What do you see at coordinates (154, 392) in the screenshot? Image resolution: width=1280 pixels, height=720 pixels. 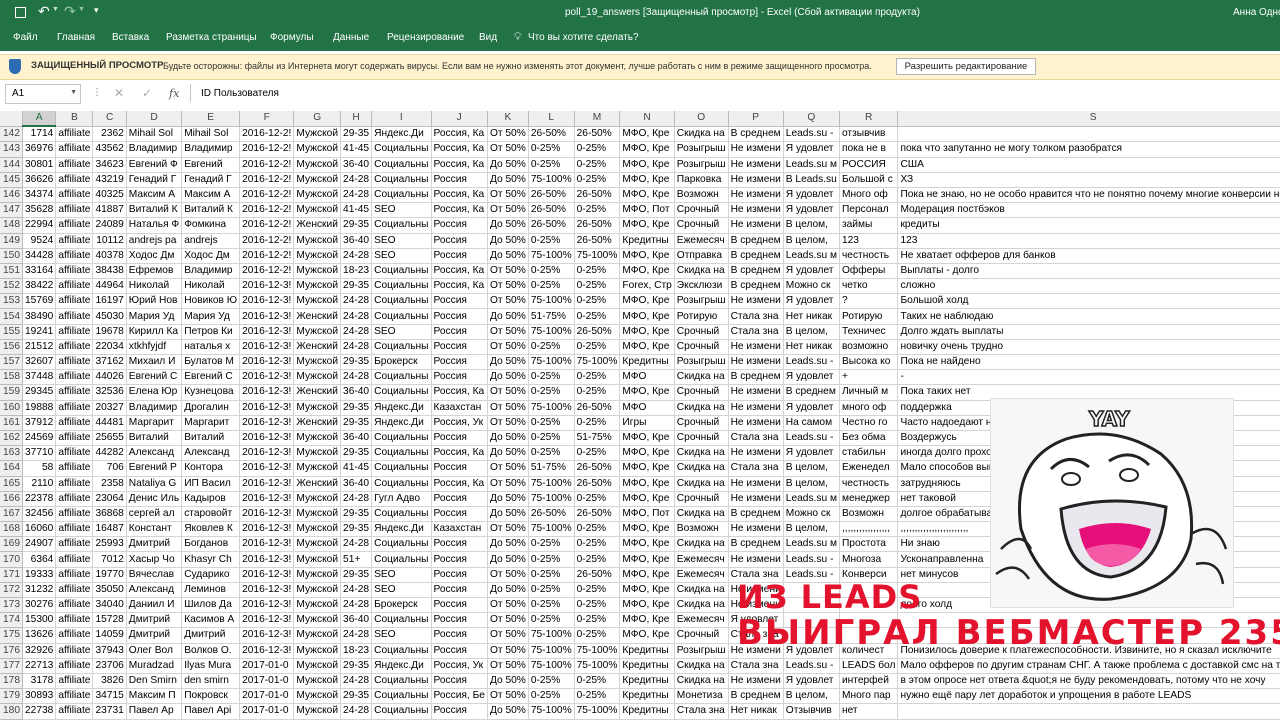 I see `cell-d: Елена Юр` at bounding box center [154, 392].